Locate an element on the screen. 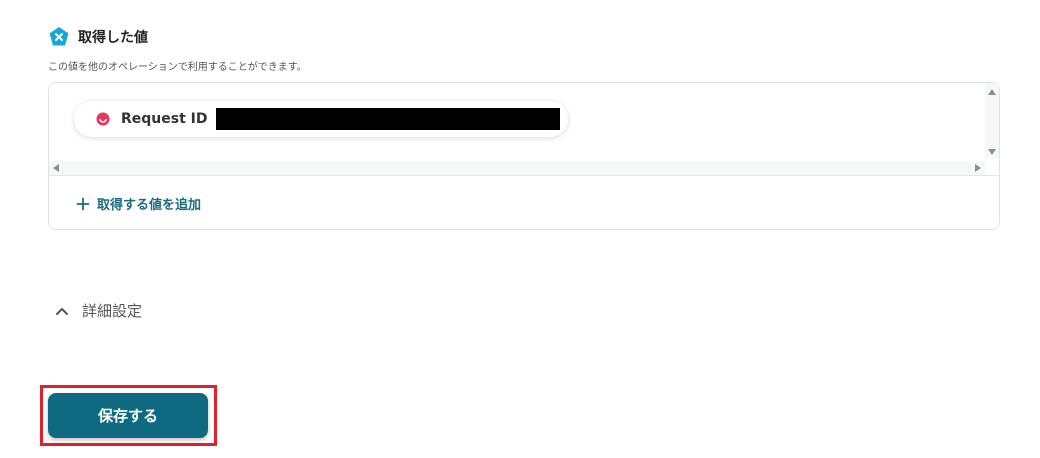 Image resolution: width=1040 pixels, height=458 pixels. x-badge-icon is located at coordinates (59, 36).